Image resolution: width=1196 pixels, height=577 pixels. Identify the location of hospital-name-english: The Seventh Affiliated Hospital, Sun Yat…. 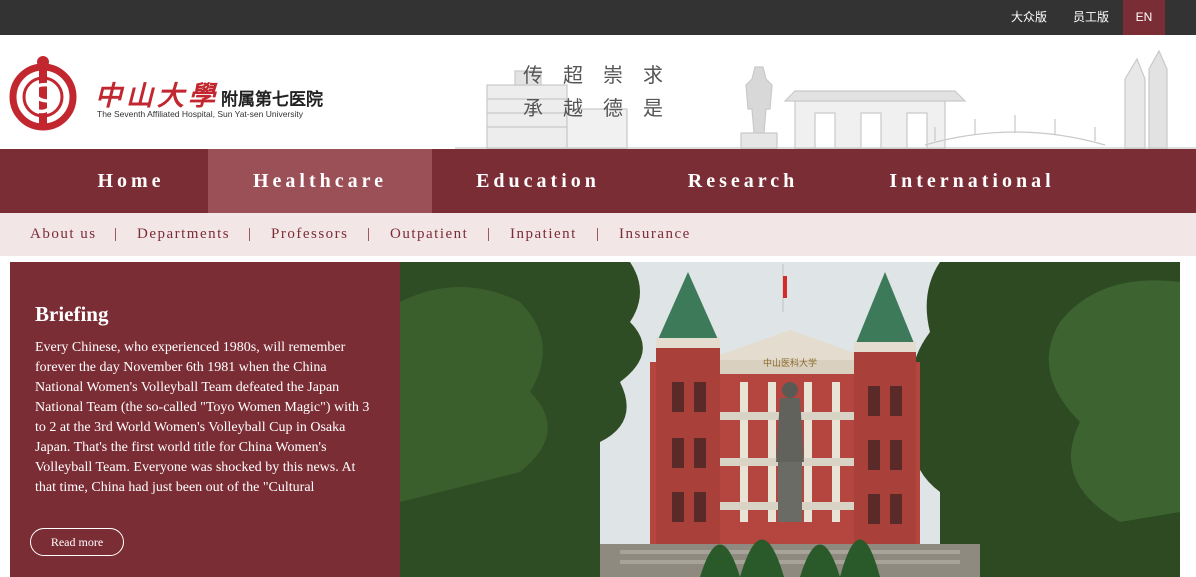
(200, 114).